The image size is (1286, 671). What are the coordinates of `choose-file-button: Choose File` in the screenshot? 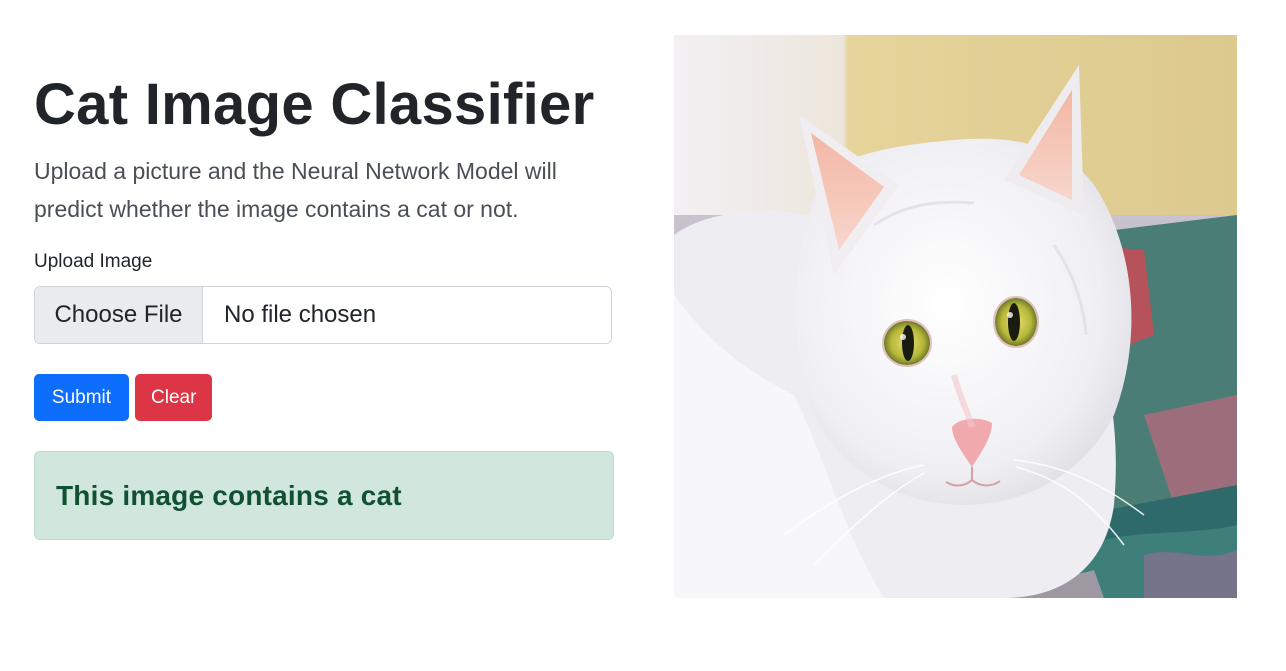 It's located at (119, 315).